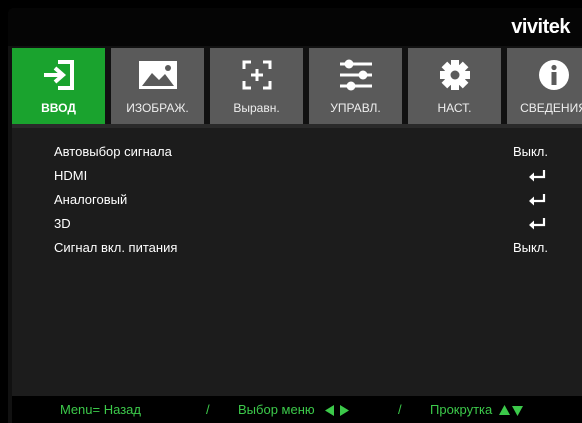 This screenshot has width=582, height=423. I want to click on image-icon, so click(157, 75).